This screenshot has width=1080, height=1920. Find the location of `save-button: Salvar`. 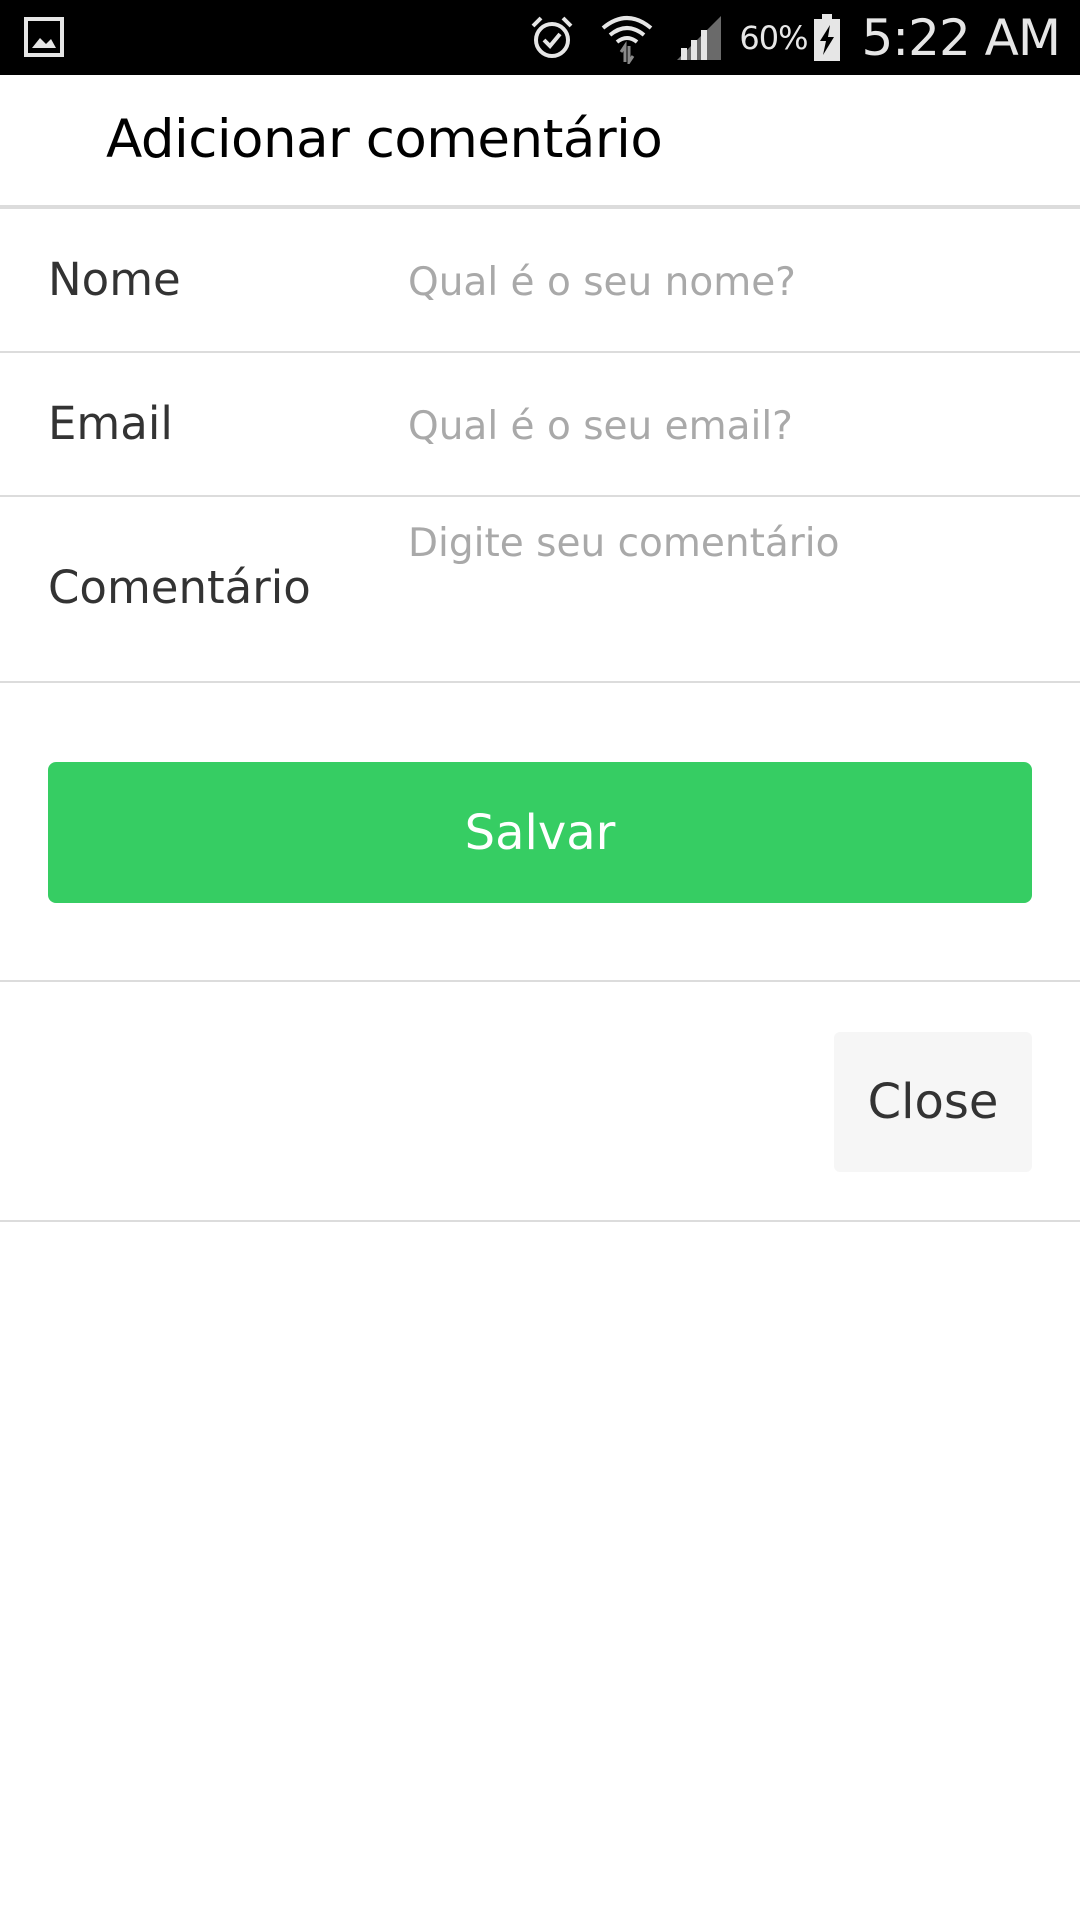

save-button: Salvar is located at coordinates (540, 832).